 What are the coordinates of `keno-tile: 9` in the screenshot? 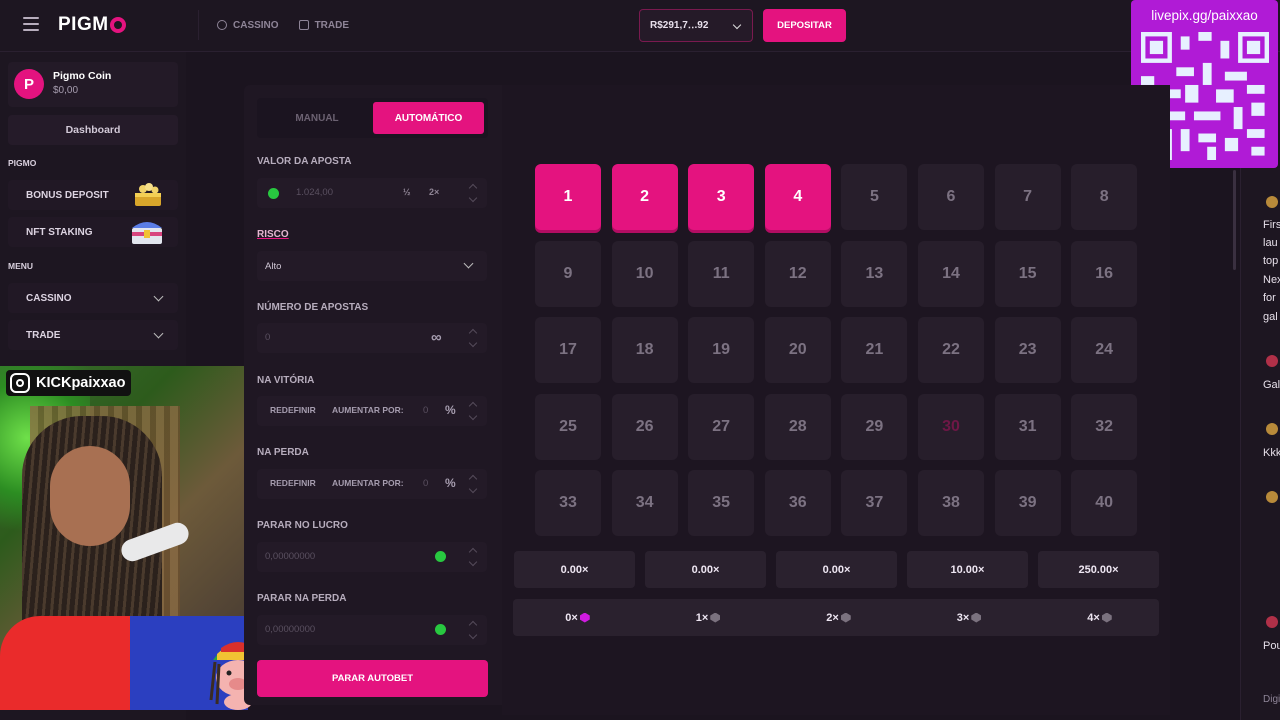 It's located at (568, 273).